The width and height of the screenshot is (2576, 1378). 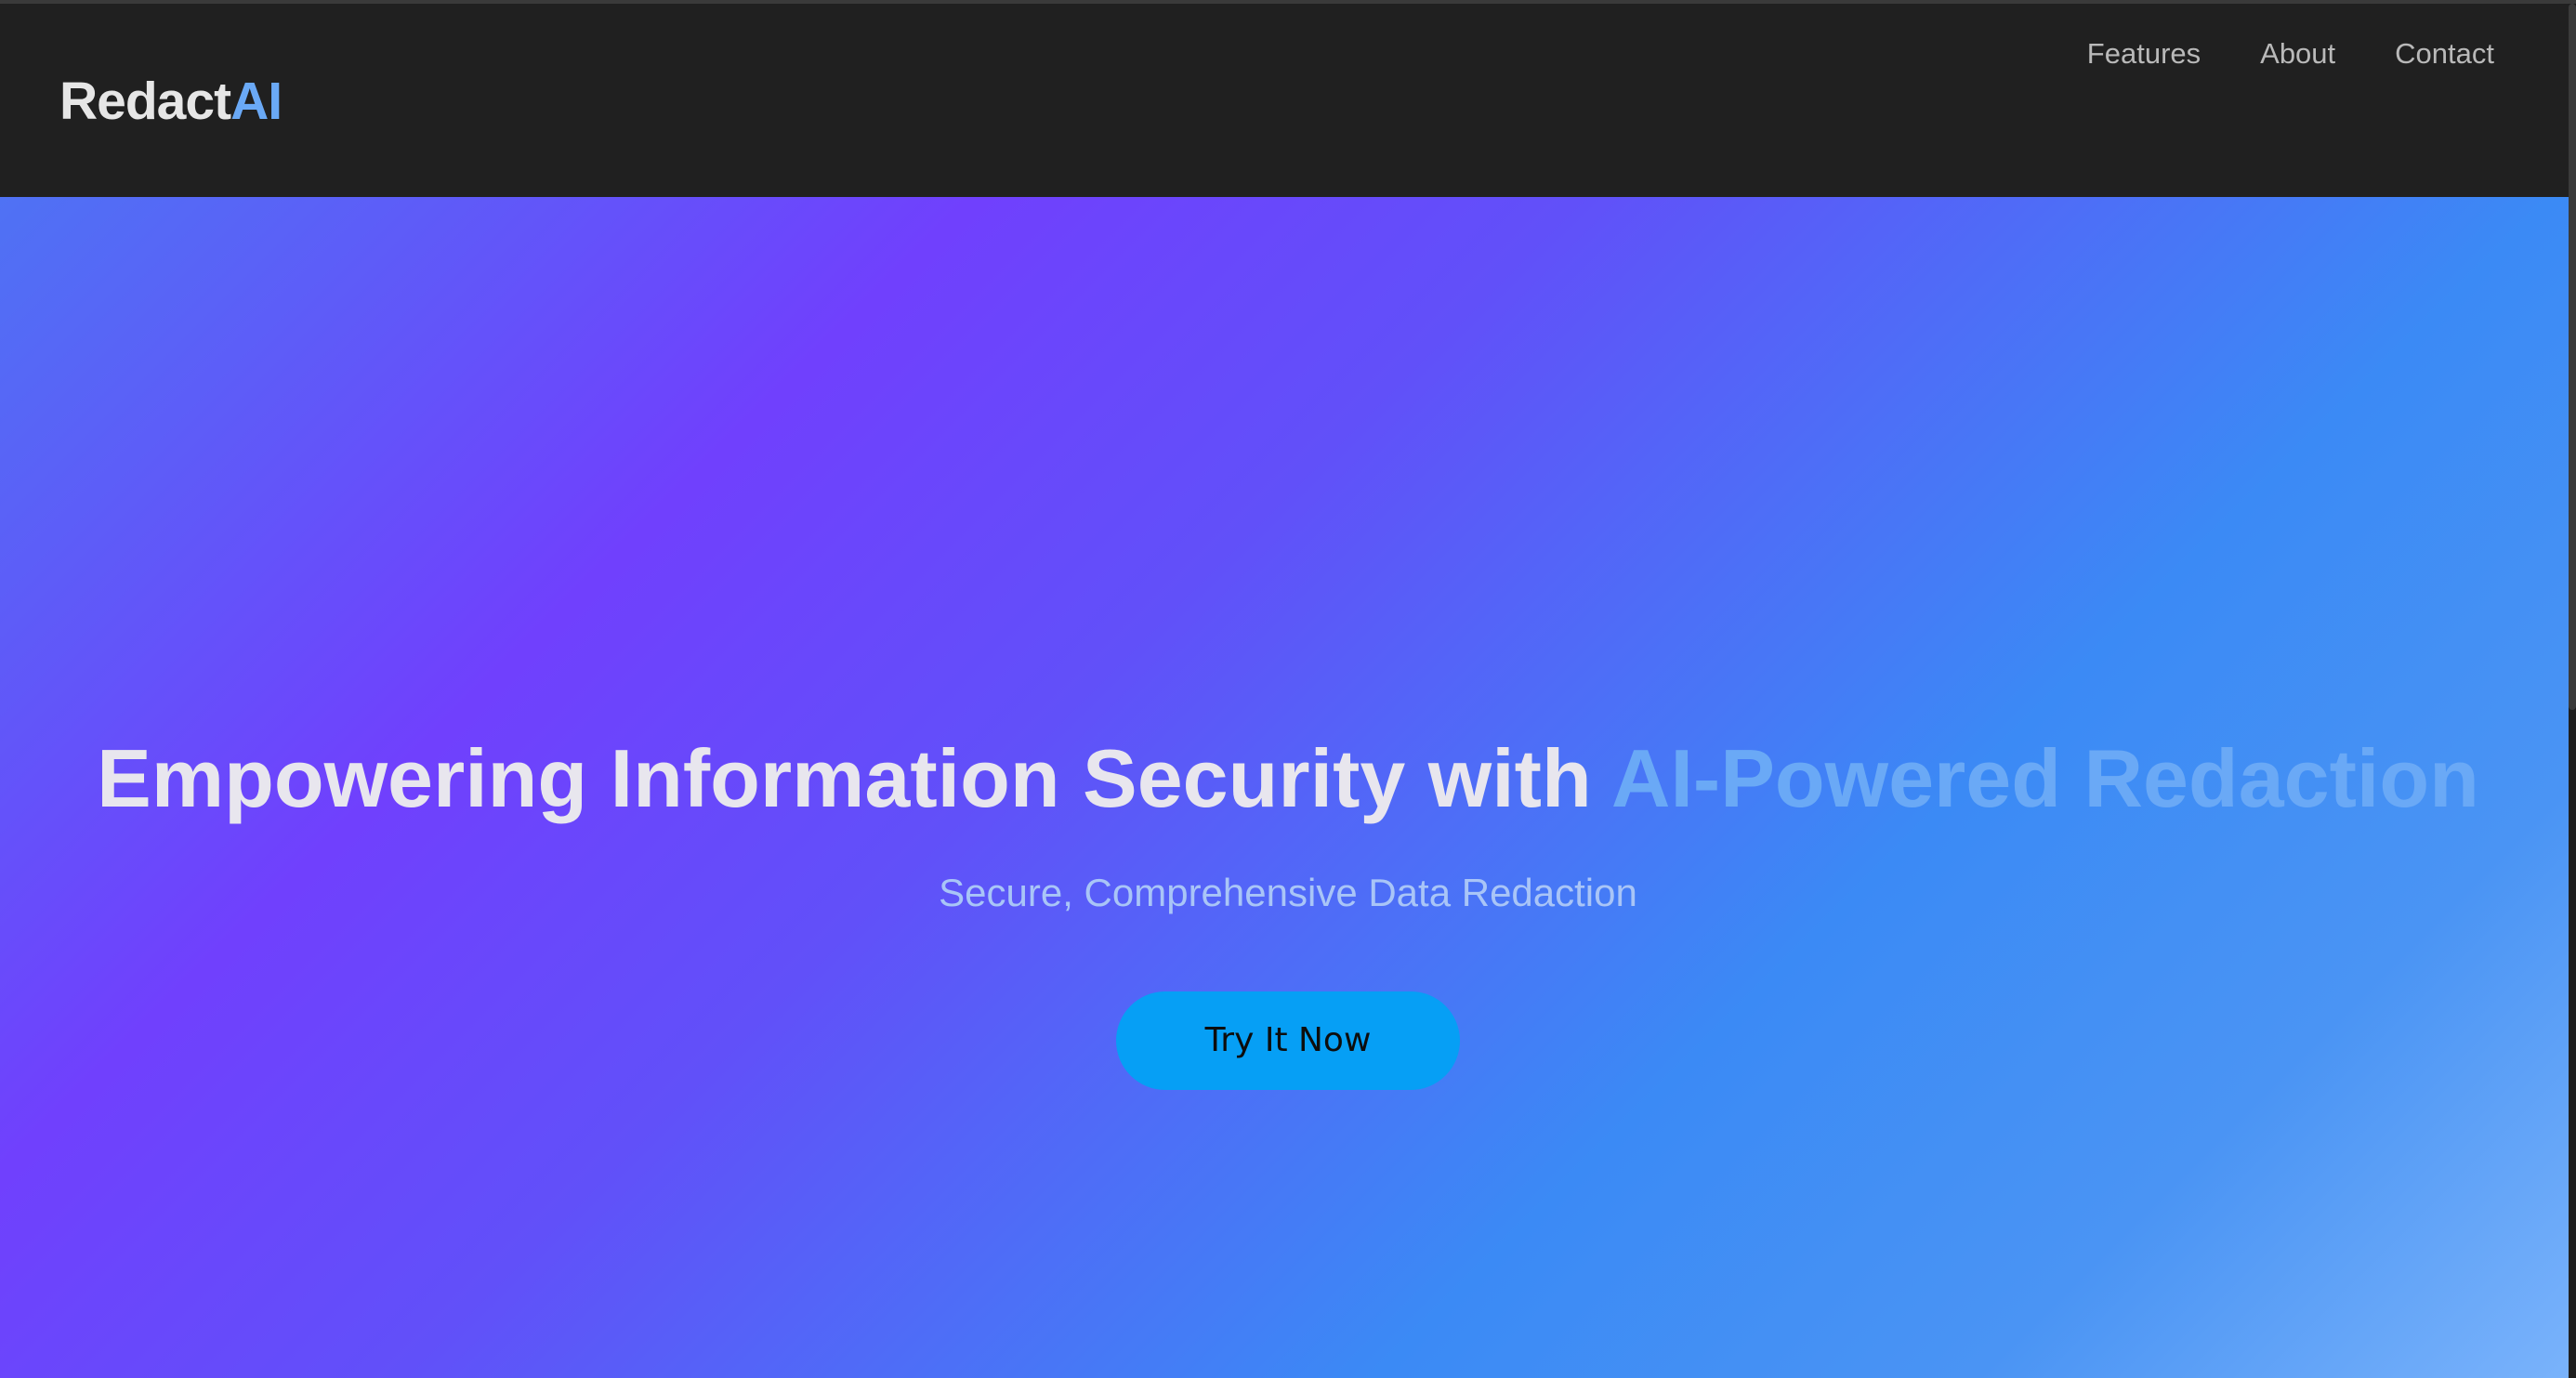 I want to click on main-nav: Features About Contact, so click(x=2290, y=54).